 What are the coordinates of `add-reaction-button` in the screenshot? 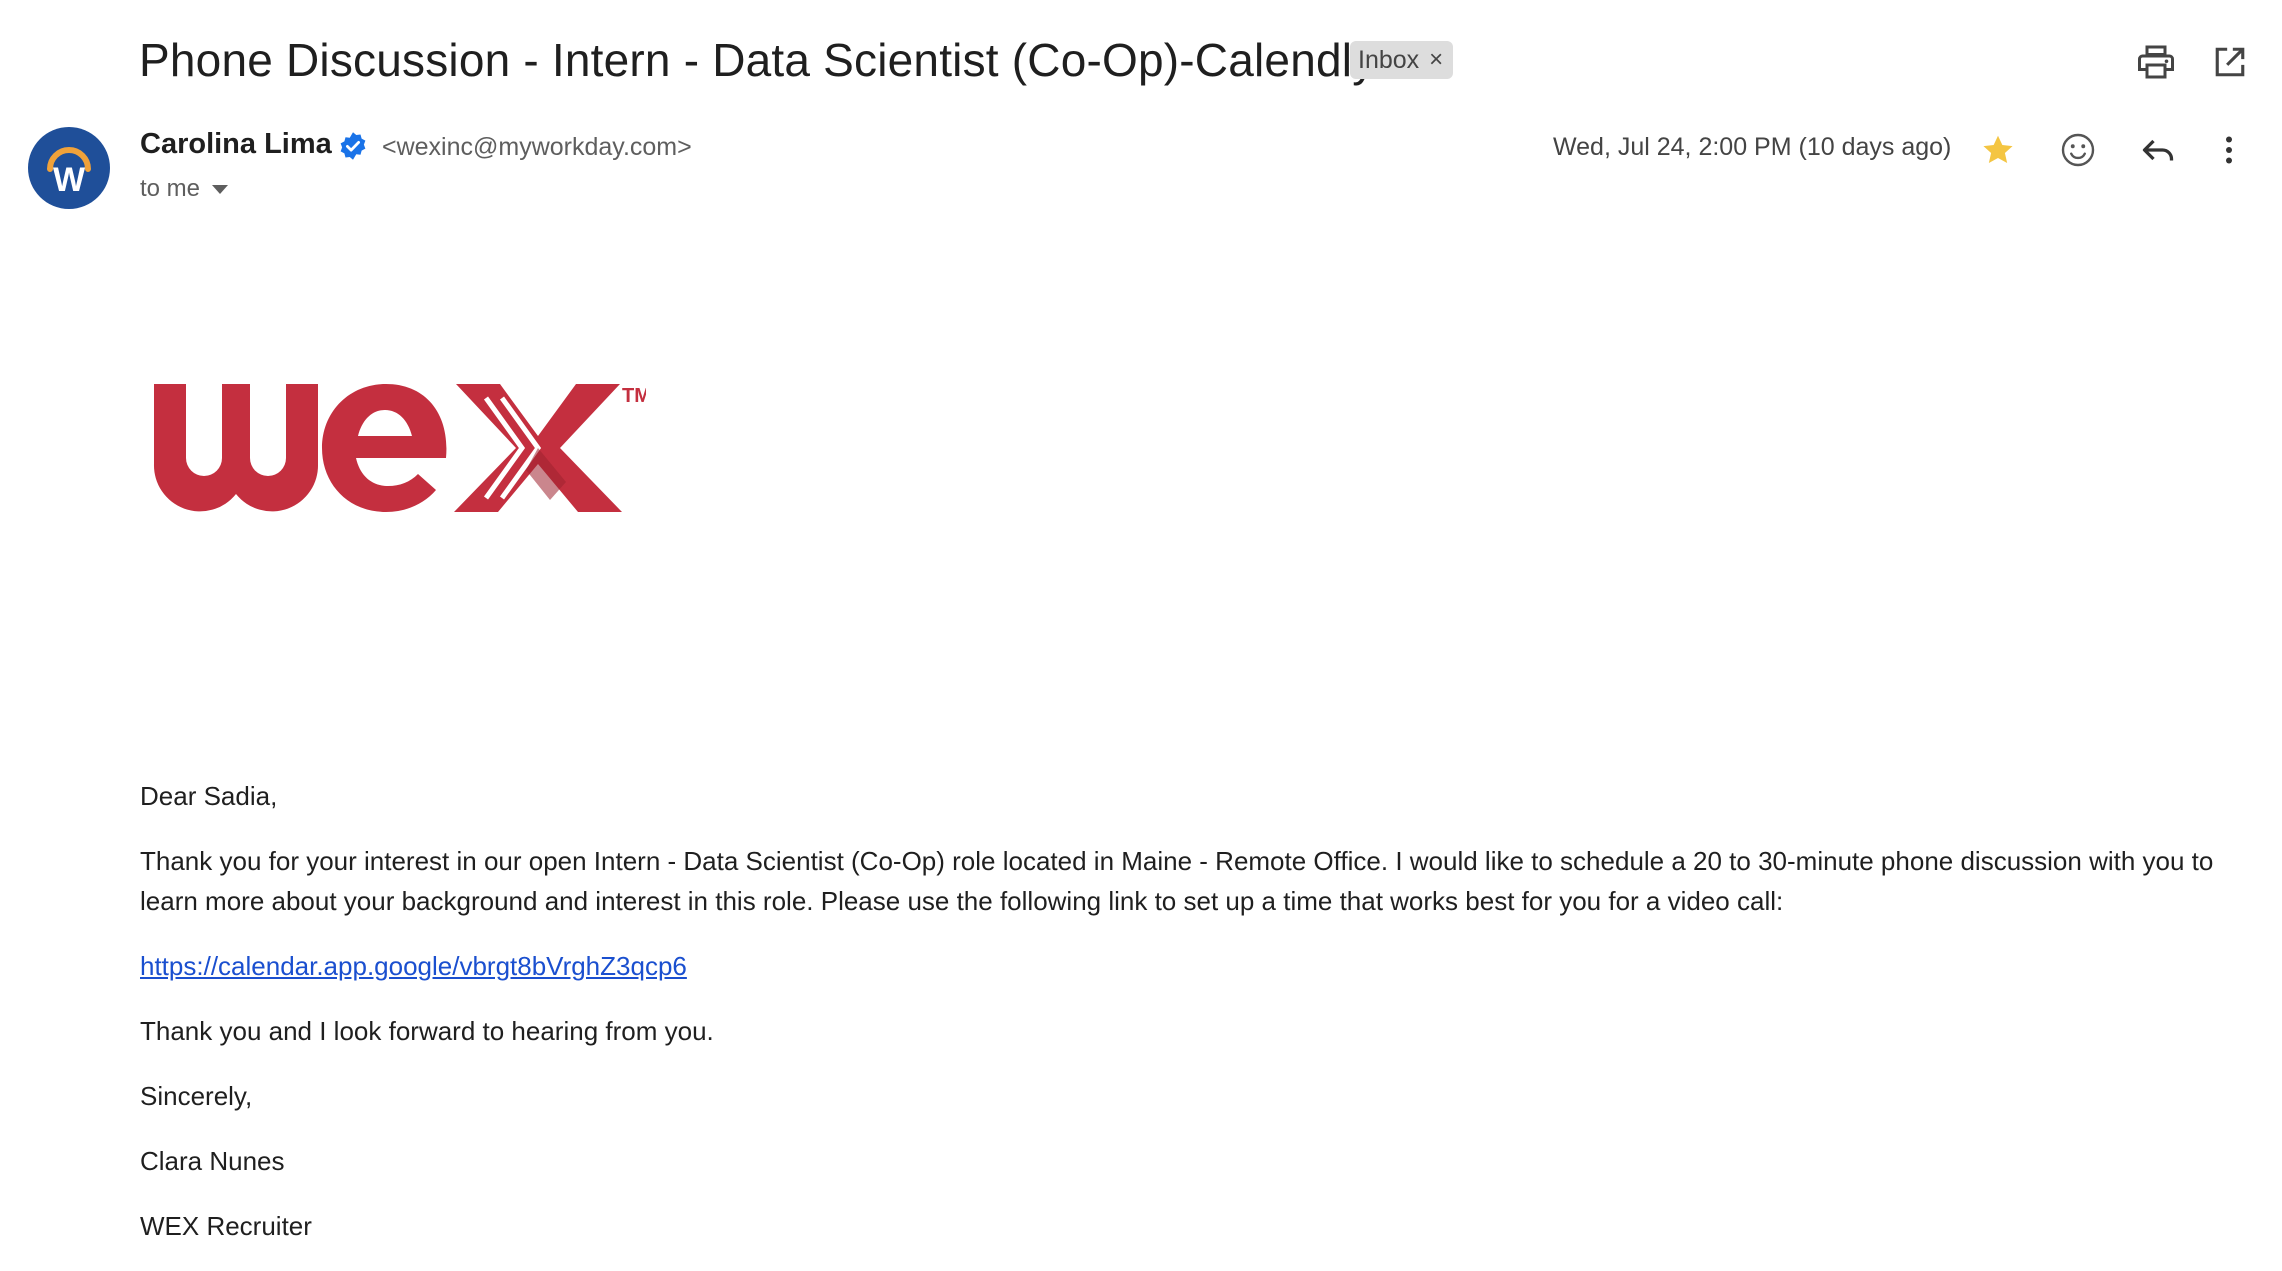 It's located at (2078, 150).